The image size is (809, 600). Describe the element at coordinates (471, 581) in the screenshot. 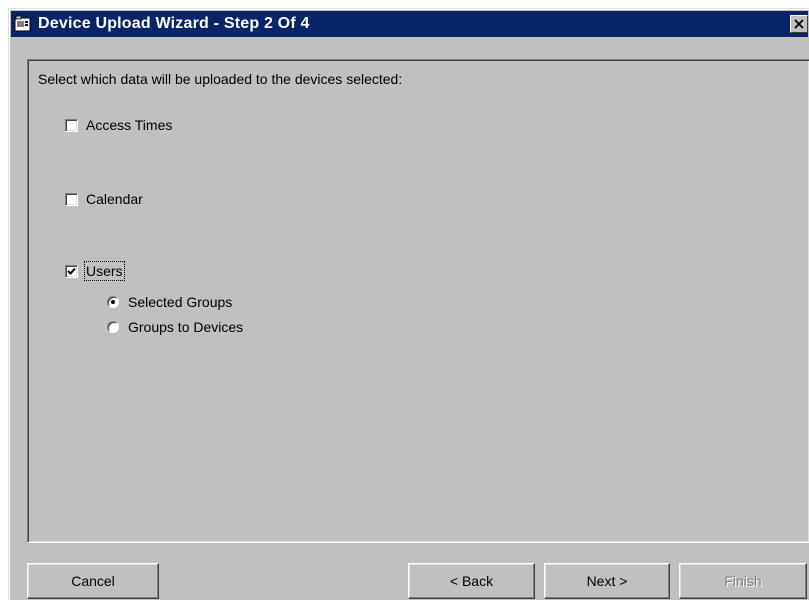

I see `back-button: < Back` at that location.